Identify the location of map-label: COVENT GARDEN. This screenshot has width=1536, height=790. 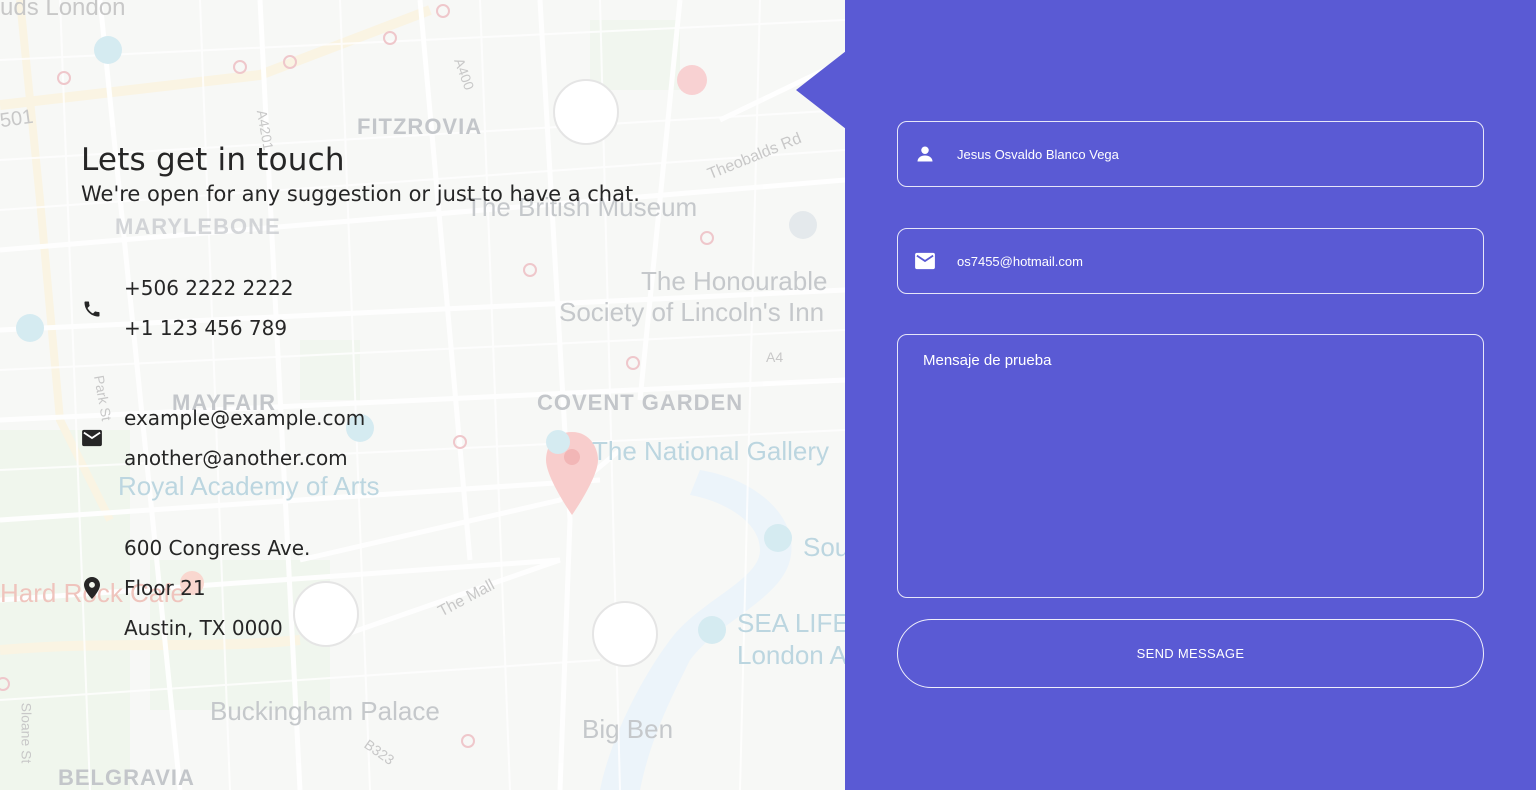
(640, 402).